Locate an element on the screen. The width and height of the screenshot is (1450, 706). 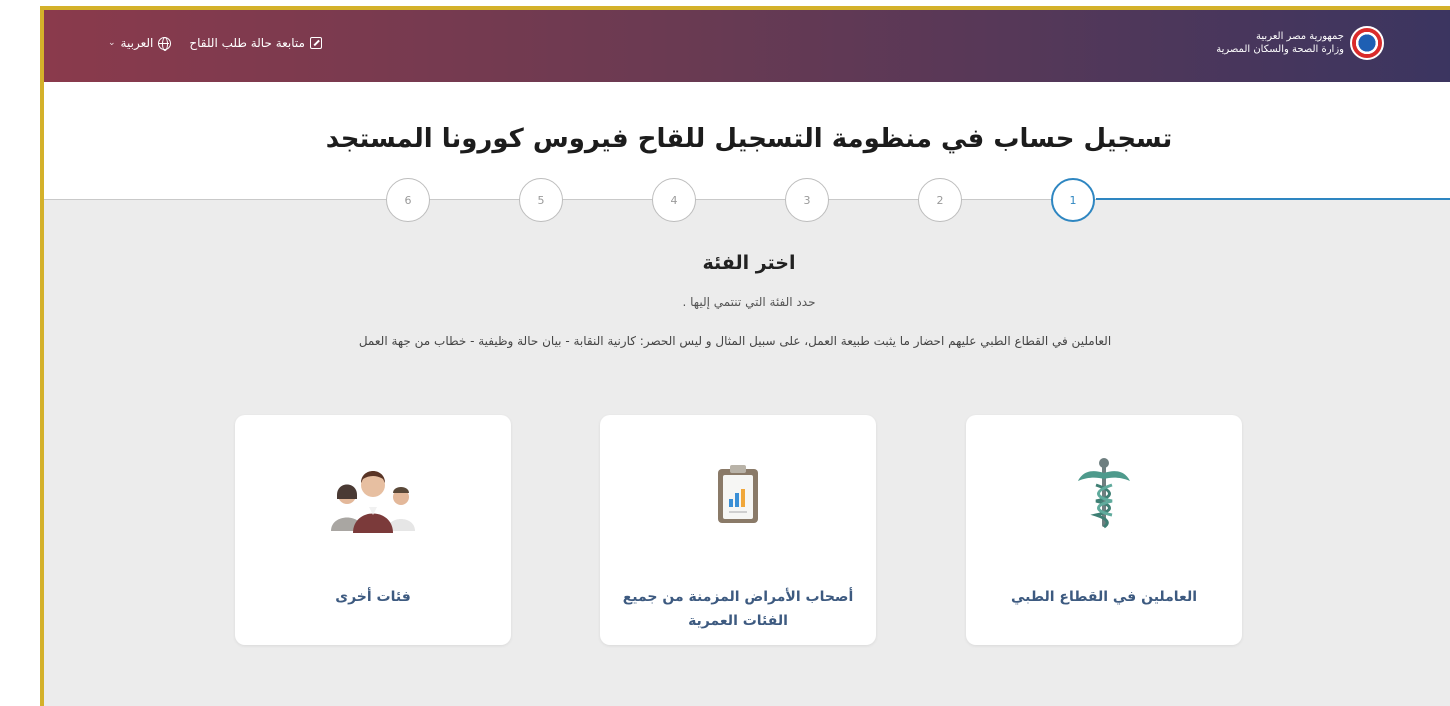
category-label: العاملين في القطاع الطبي is located at coordinates (1104, 597).